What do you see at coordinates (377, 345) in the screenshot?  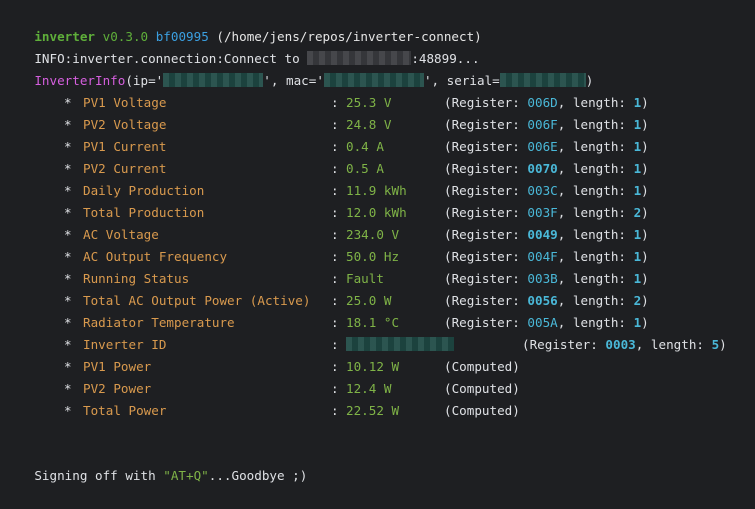 I see `table-row: * Inverter ID: (Register: 0003, length: 5)` at bounding box center [377, 345].